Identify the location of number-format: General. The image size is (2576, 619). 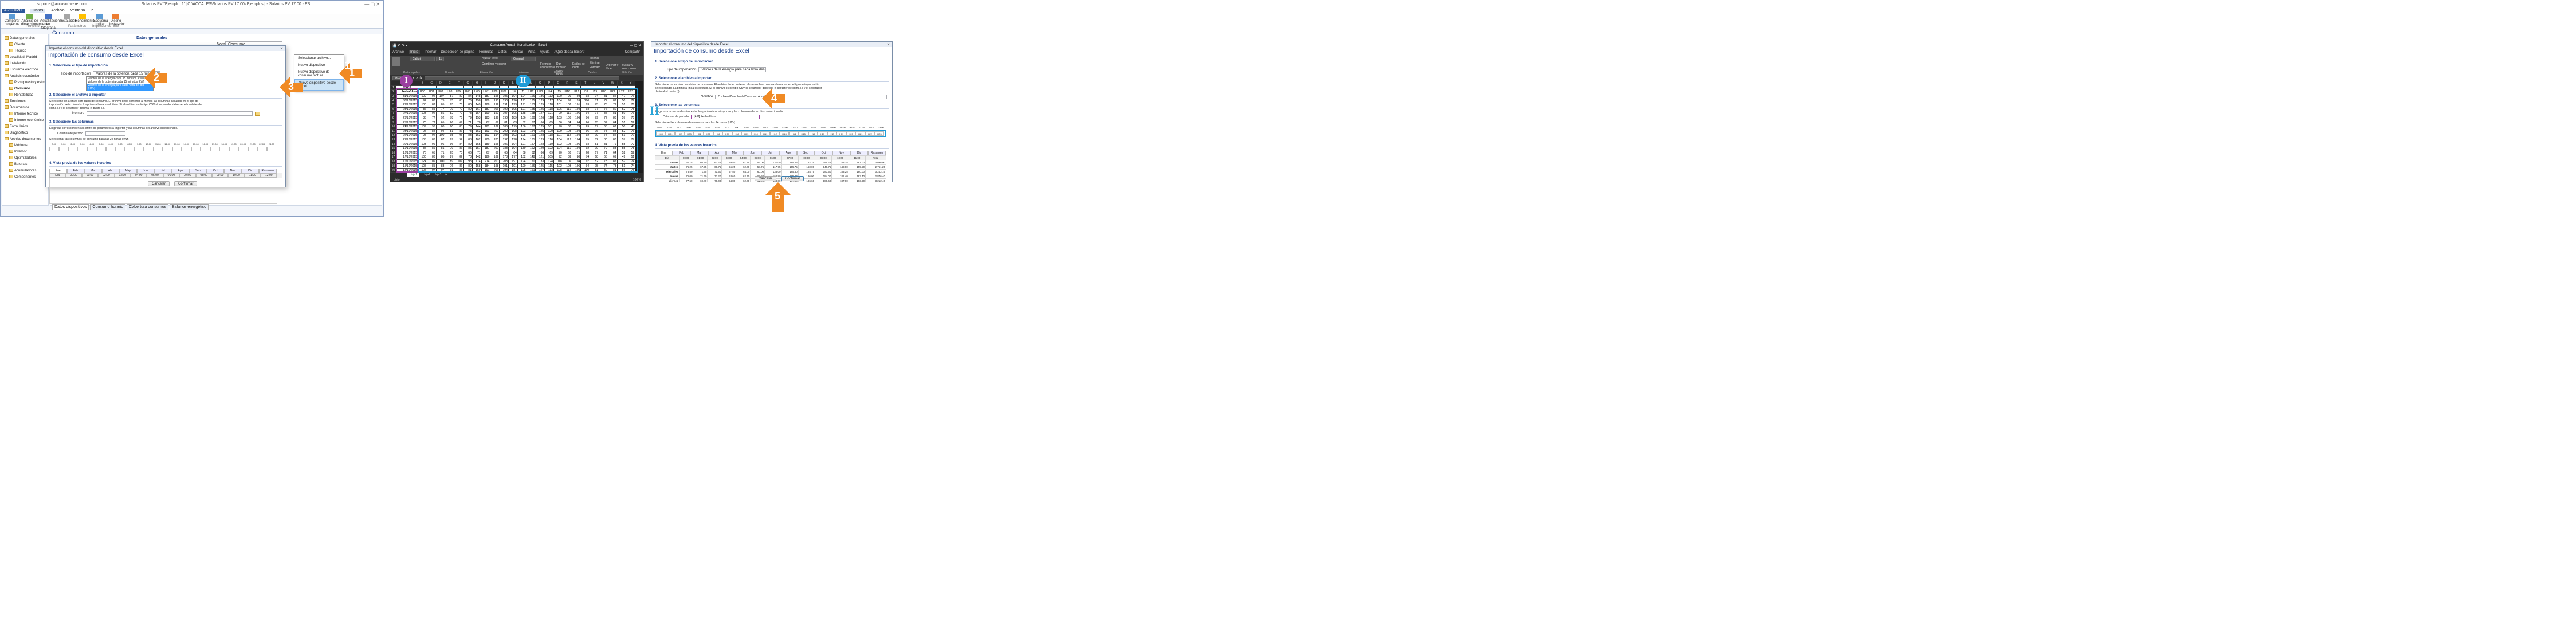
(523, 59).